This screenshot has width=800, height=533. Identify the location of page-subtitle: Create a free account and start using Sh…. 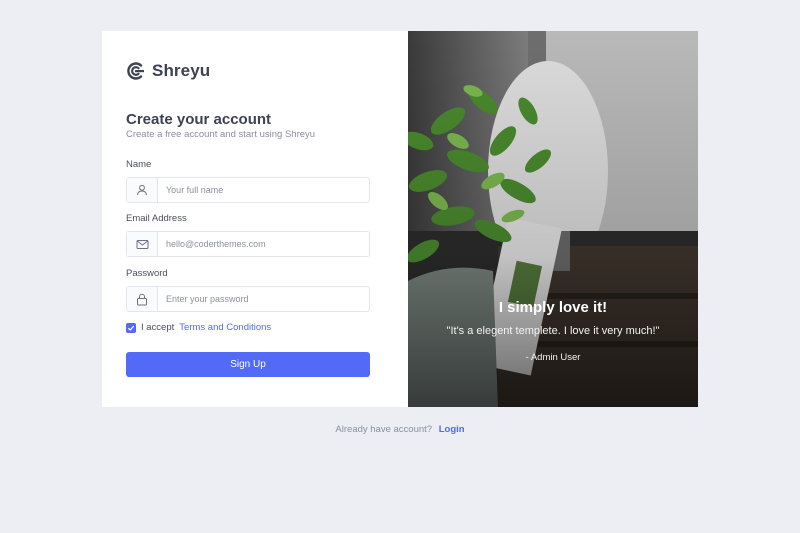
(221, 134).